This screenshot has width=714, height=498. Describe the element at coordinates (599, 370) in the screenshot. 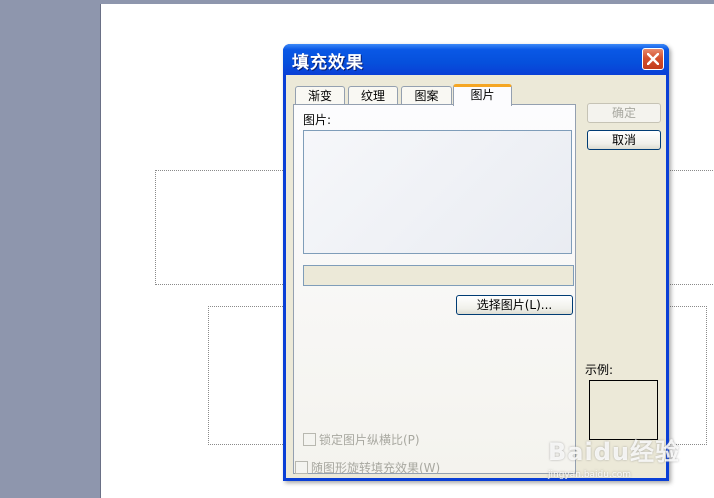

I see `example-label: 示例:` at that location.